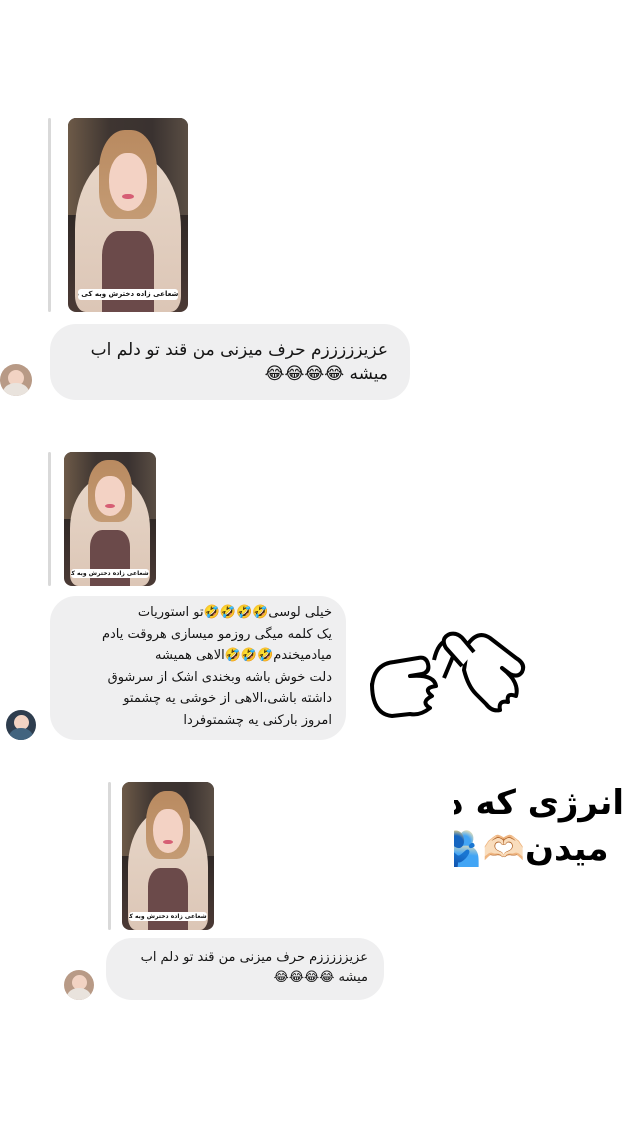  Describe the element at coordinates (243, 655) in the screenshot. I see `reply-line: میادمیخندم🤣🤣🤣الاهی همیشه` at that location.